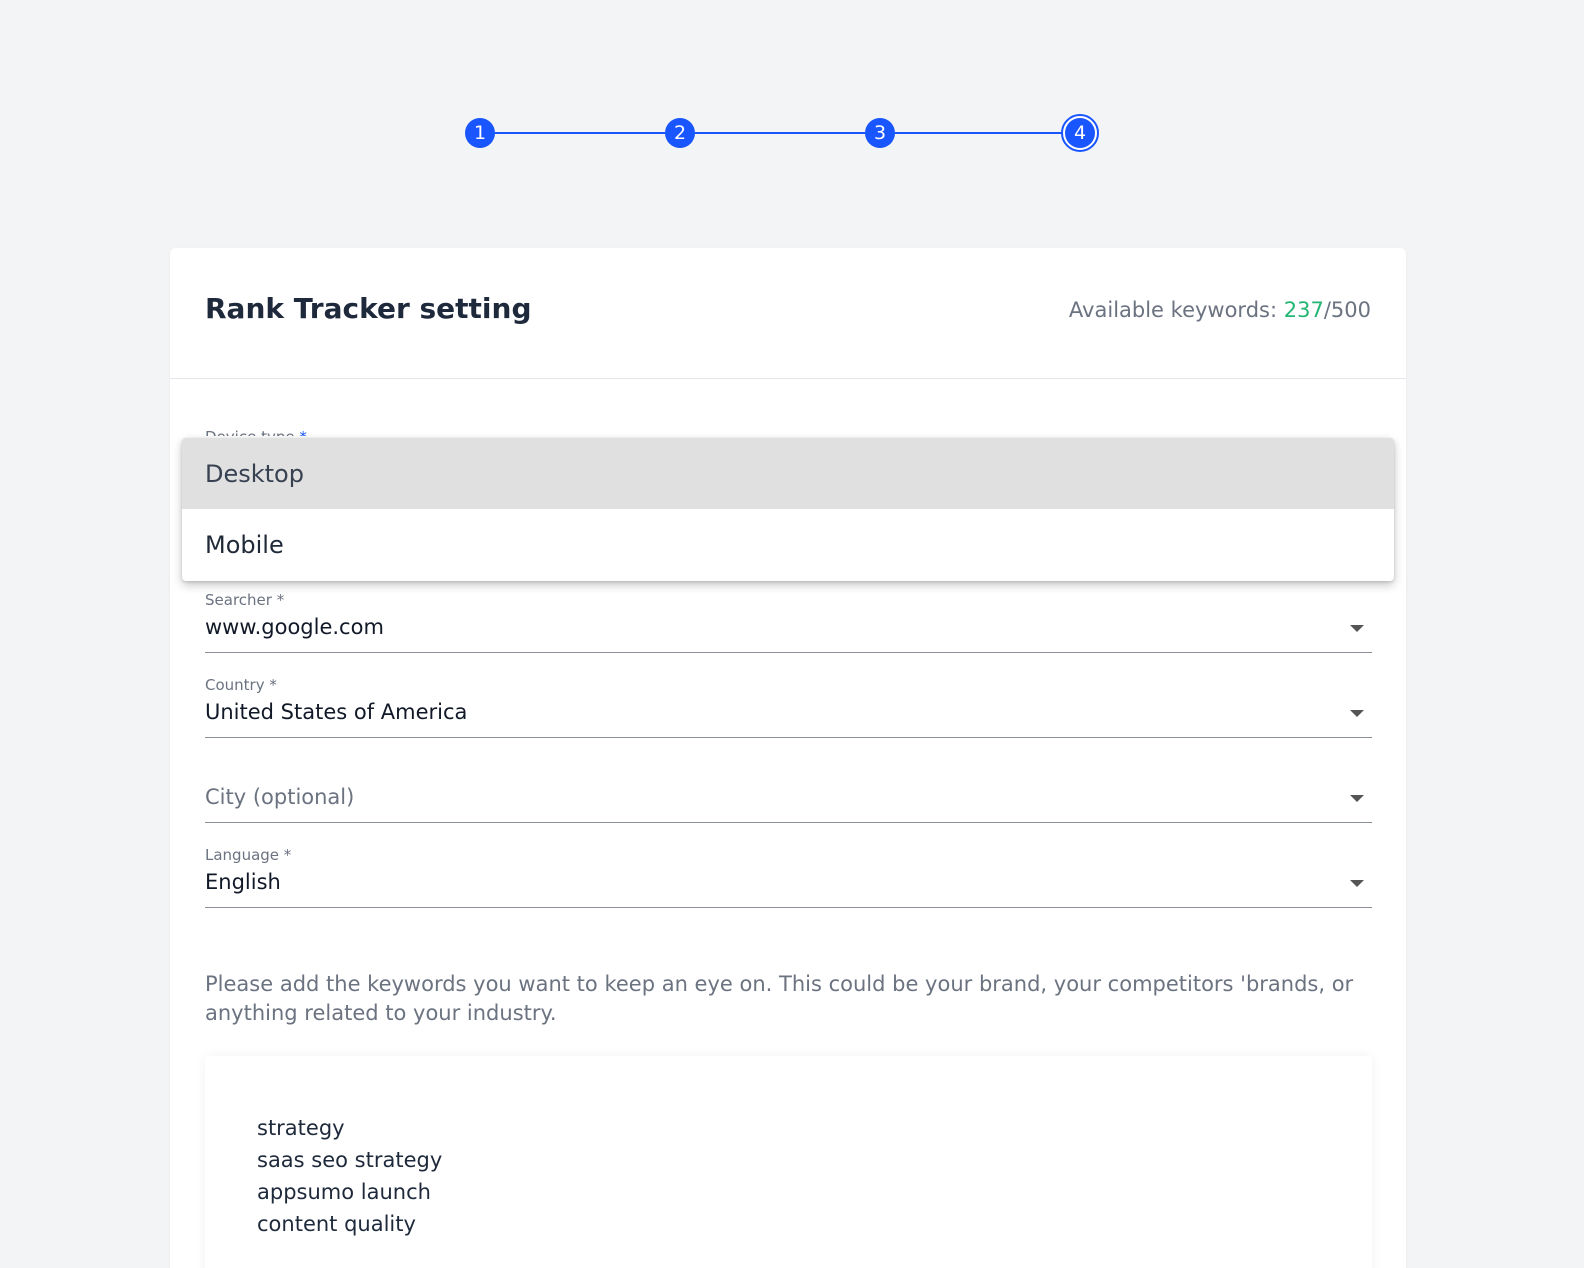 The image size is (1584, 1268). What do you see at coordinates (368, 308) in the screenshot?
I see `page-title: Rank Tracker setting` at bounding box center [368, 308].